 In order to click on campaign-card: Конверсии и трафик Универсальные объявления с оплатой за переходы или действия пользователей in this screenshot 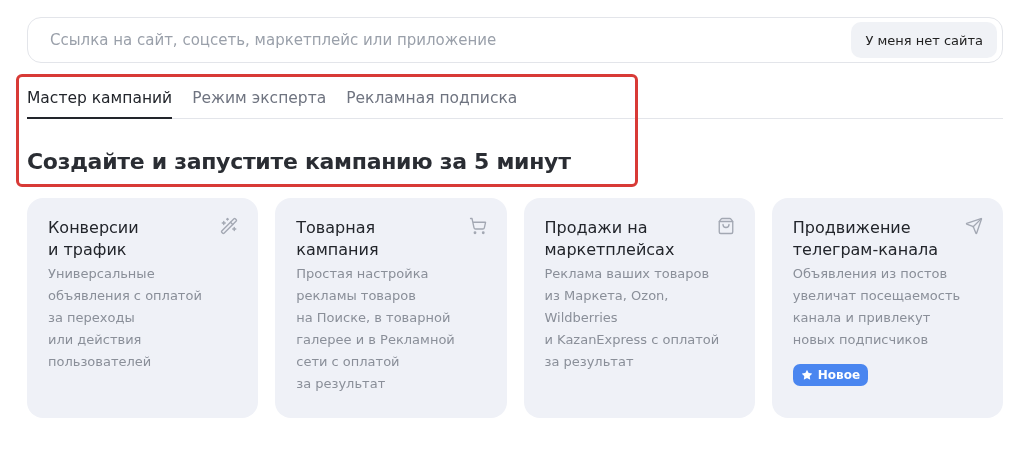, I will do `click(143, 308)`.